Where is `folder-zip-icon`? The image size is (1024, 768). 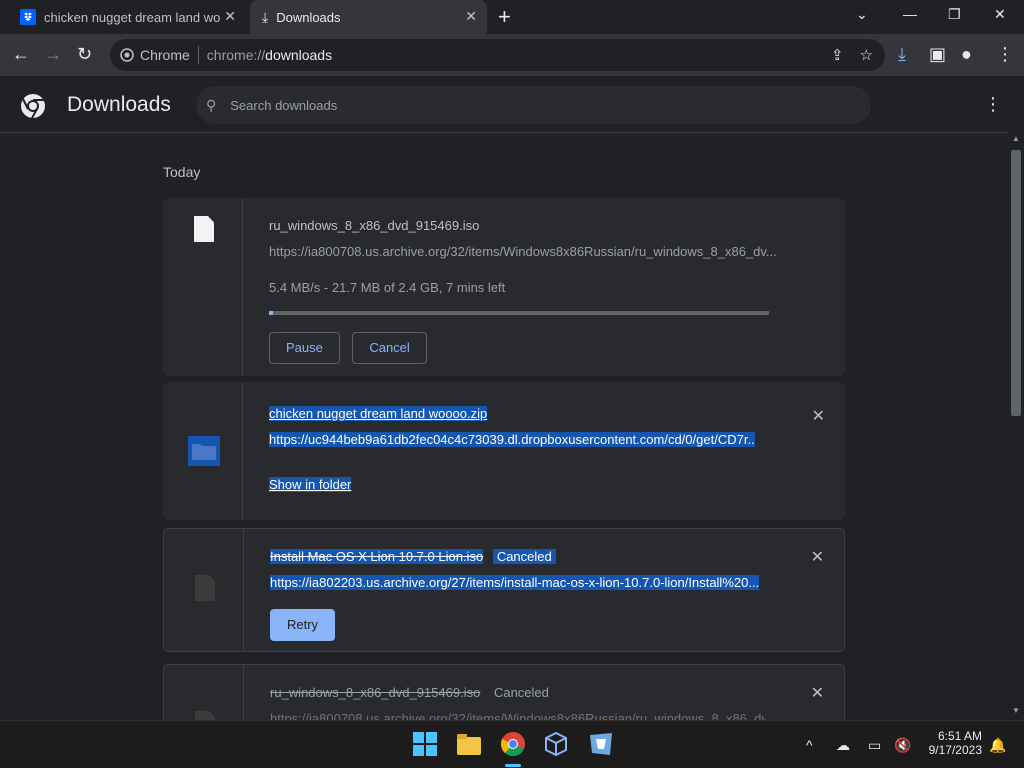 folder-zip-icon is located at coordinates (204, 451).